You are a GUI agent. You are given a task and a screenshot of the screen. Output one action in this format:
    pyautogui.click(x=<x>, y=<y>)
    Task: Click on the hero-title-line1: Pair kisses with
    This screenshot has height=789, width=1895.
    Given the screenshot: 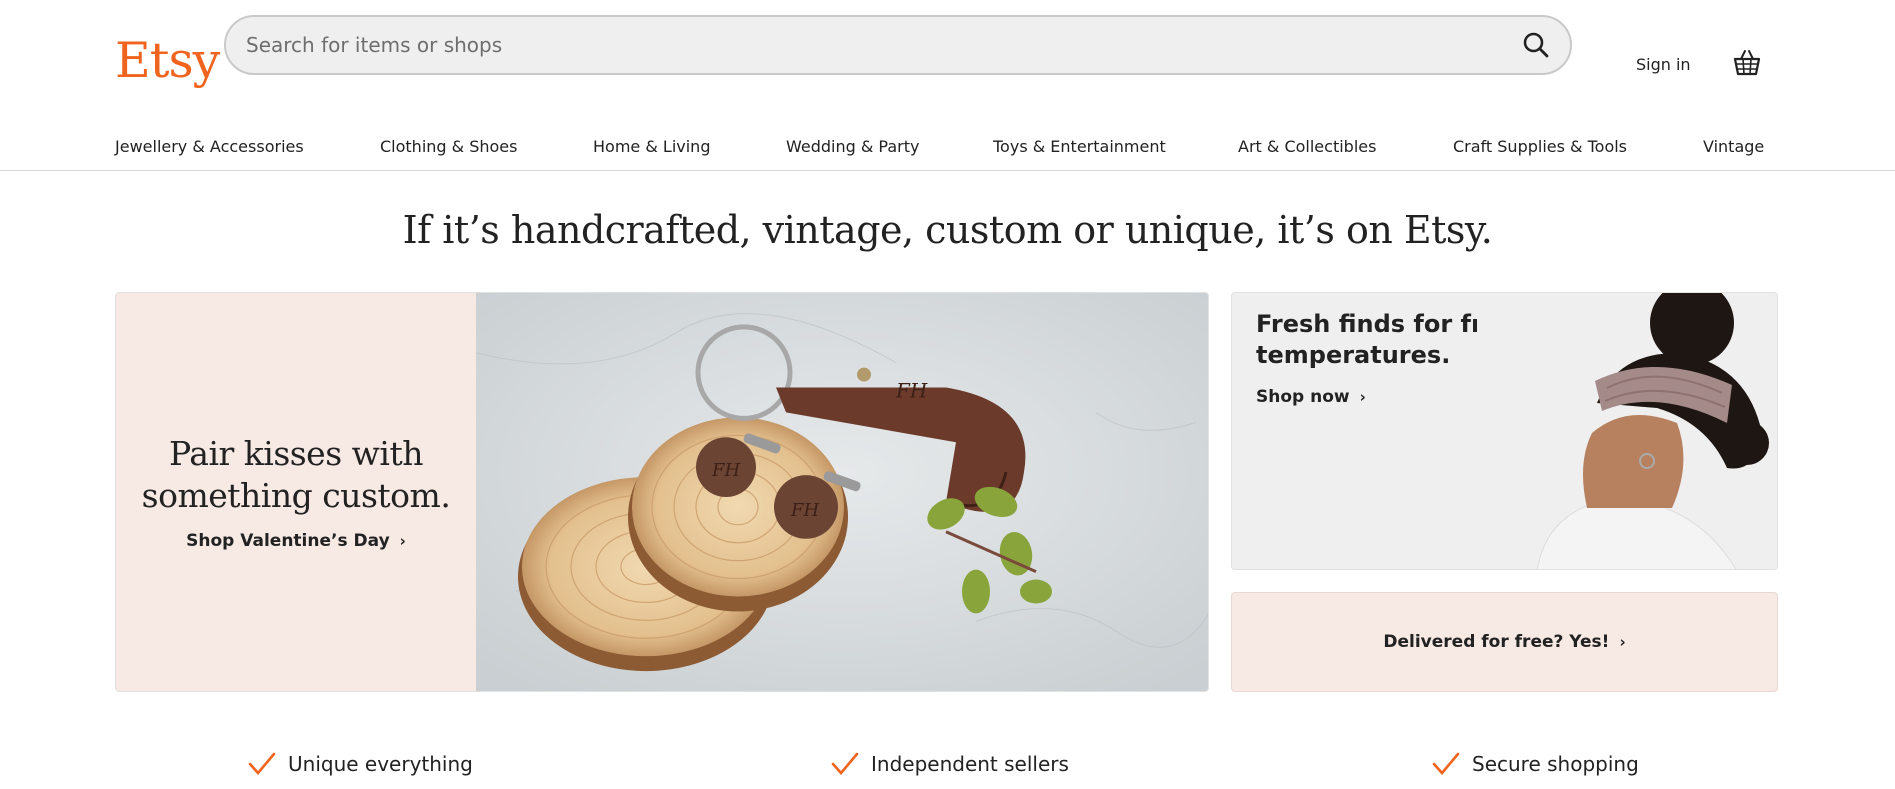 What is the action you would take?
    pyautogui.click(x=296, y=453)
    